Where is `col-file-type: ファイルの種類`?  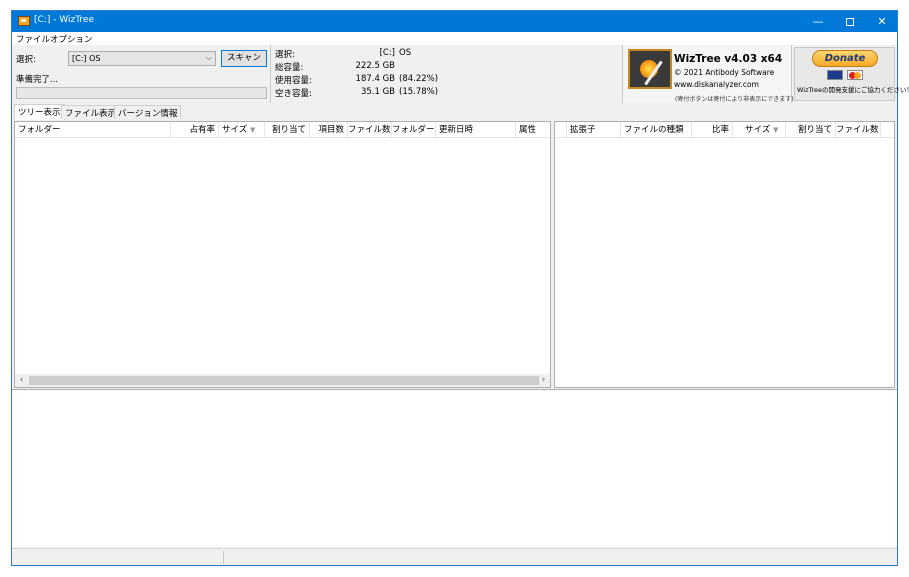
col-file-type: ファイルの種類 is located at coordinates (656, 130).